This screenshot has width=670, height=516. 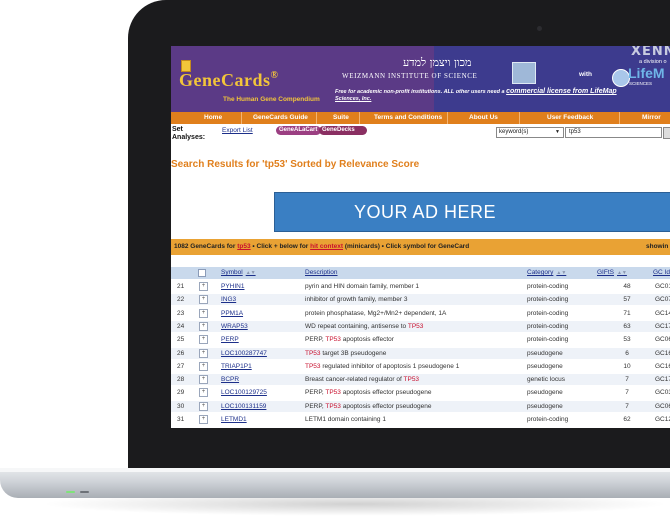 What do you see at coordinates (232, 286) in the screenshot?
I see `gene-symbol-link: PYHIN1` at bounding box center [232, 286].